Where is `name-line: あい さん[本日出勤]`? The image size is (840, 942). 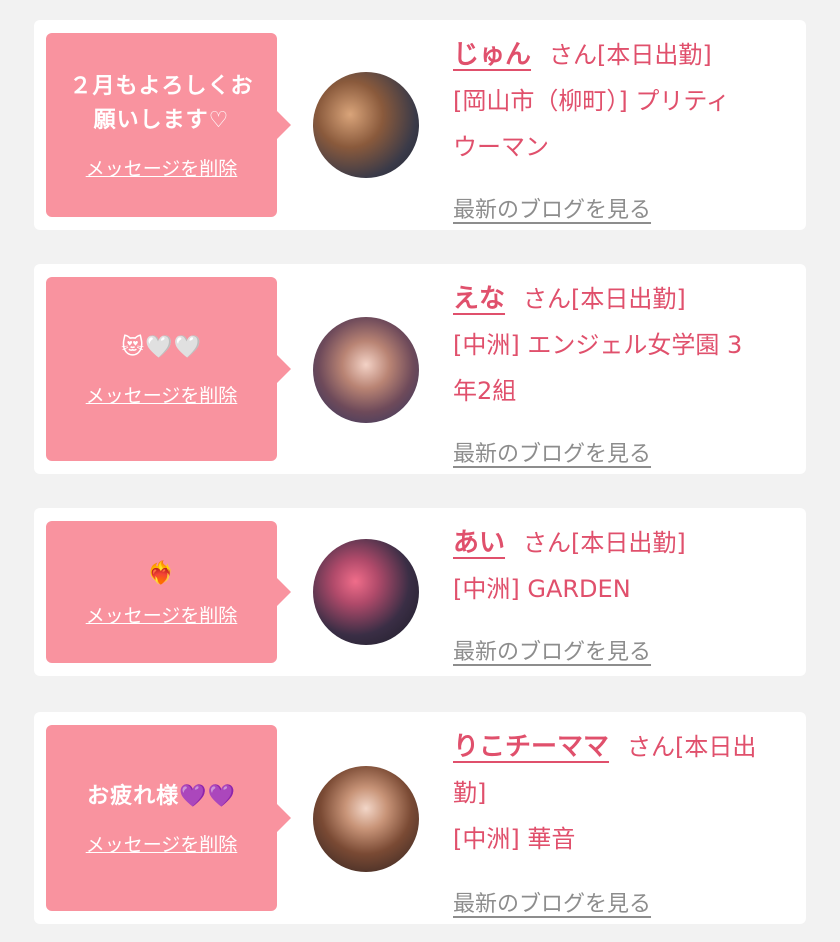
name-line: あい さん[本日出勤] is located at coordinates (623, 543).